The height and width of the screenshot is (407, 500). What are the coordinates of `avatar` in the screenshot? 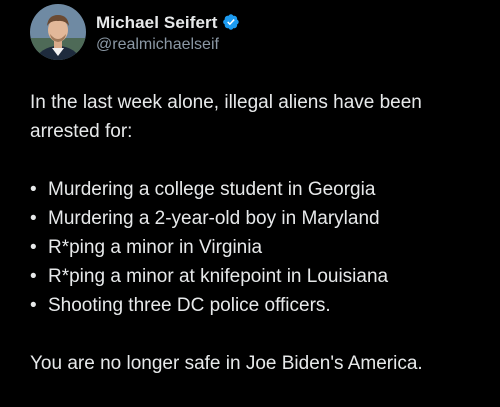 It's located at (58, 32).